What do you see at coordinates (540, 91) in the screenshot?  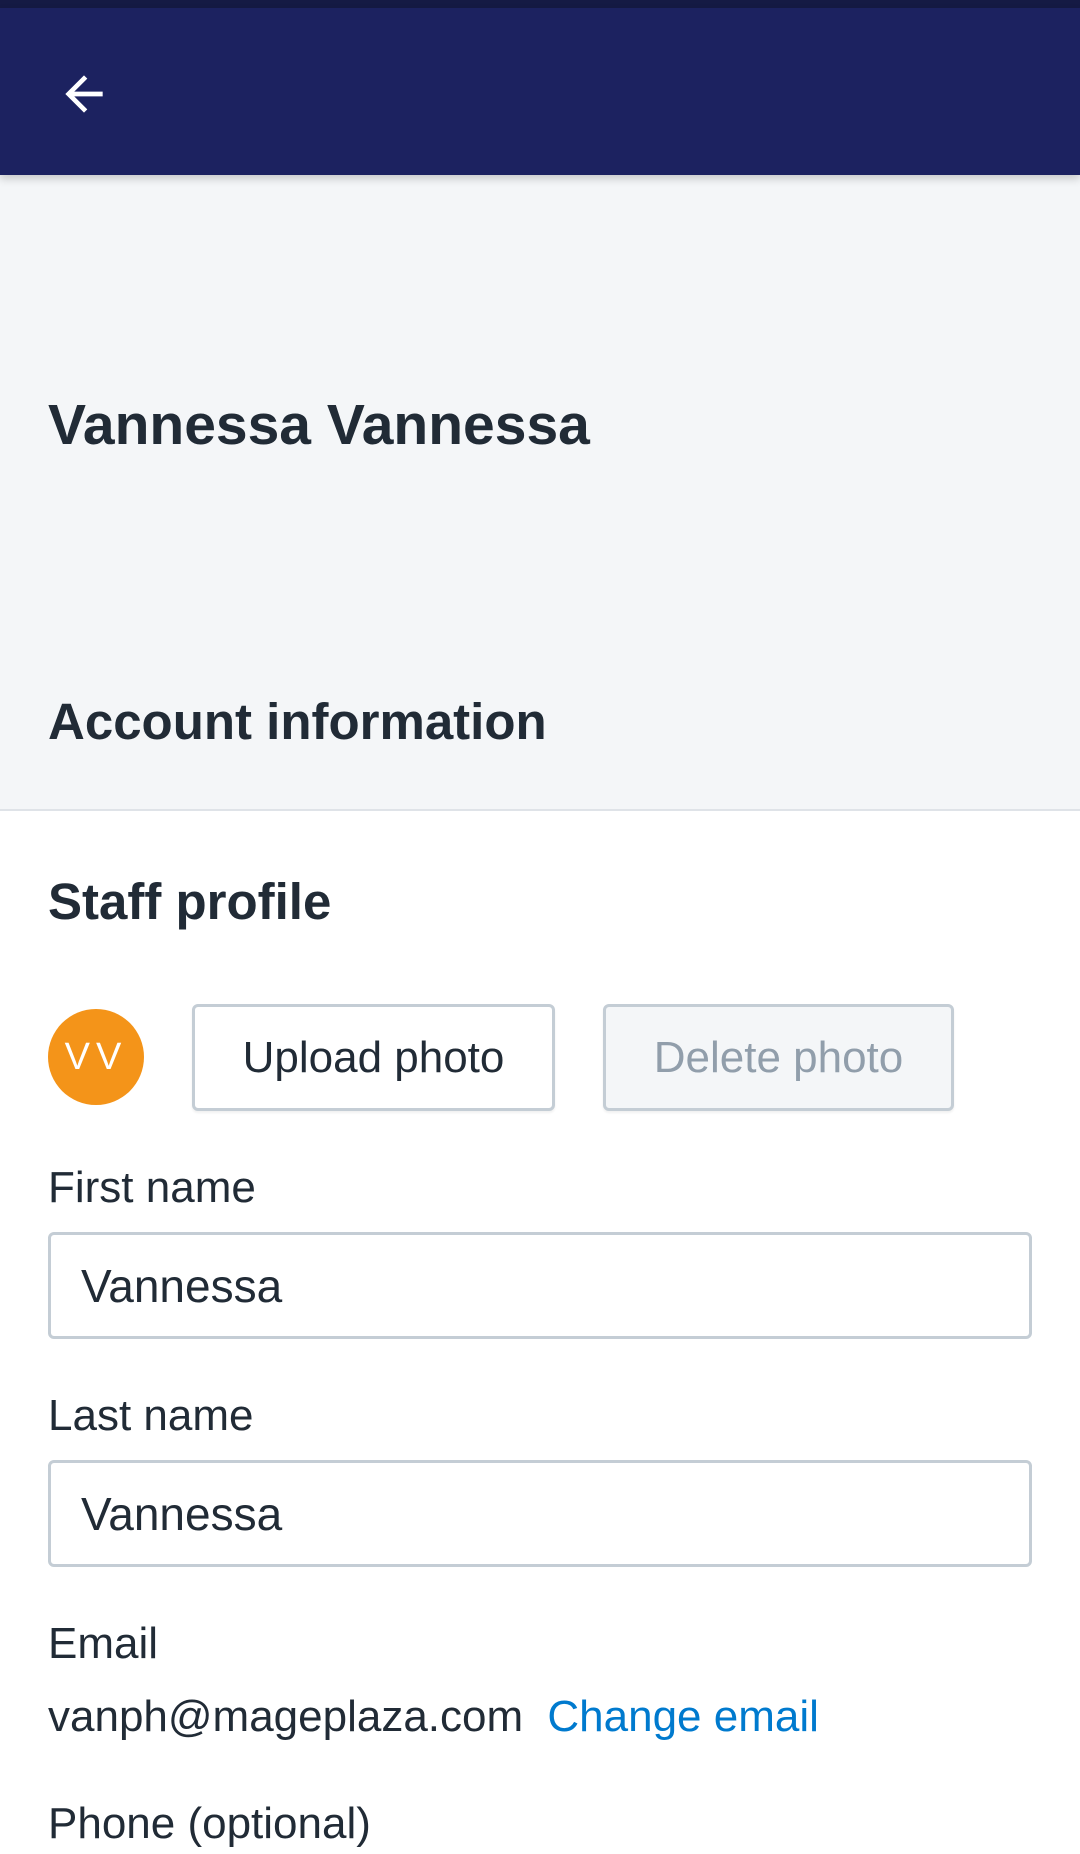 I see `app-bar` at bounding box center [540, 91].